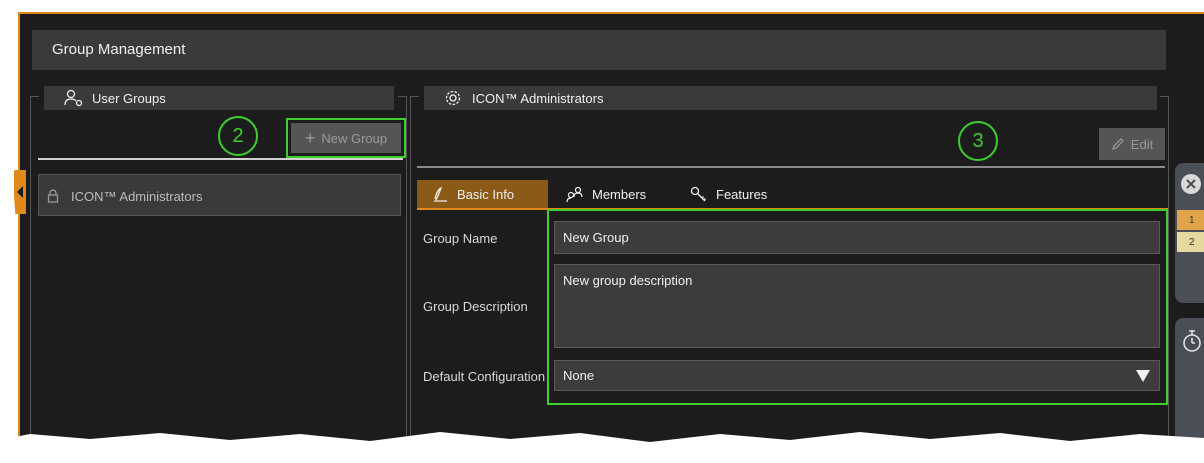  I want to click on side-widget-bottom, so click(1189, 378).